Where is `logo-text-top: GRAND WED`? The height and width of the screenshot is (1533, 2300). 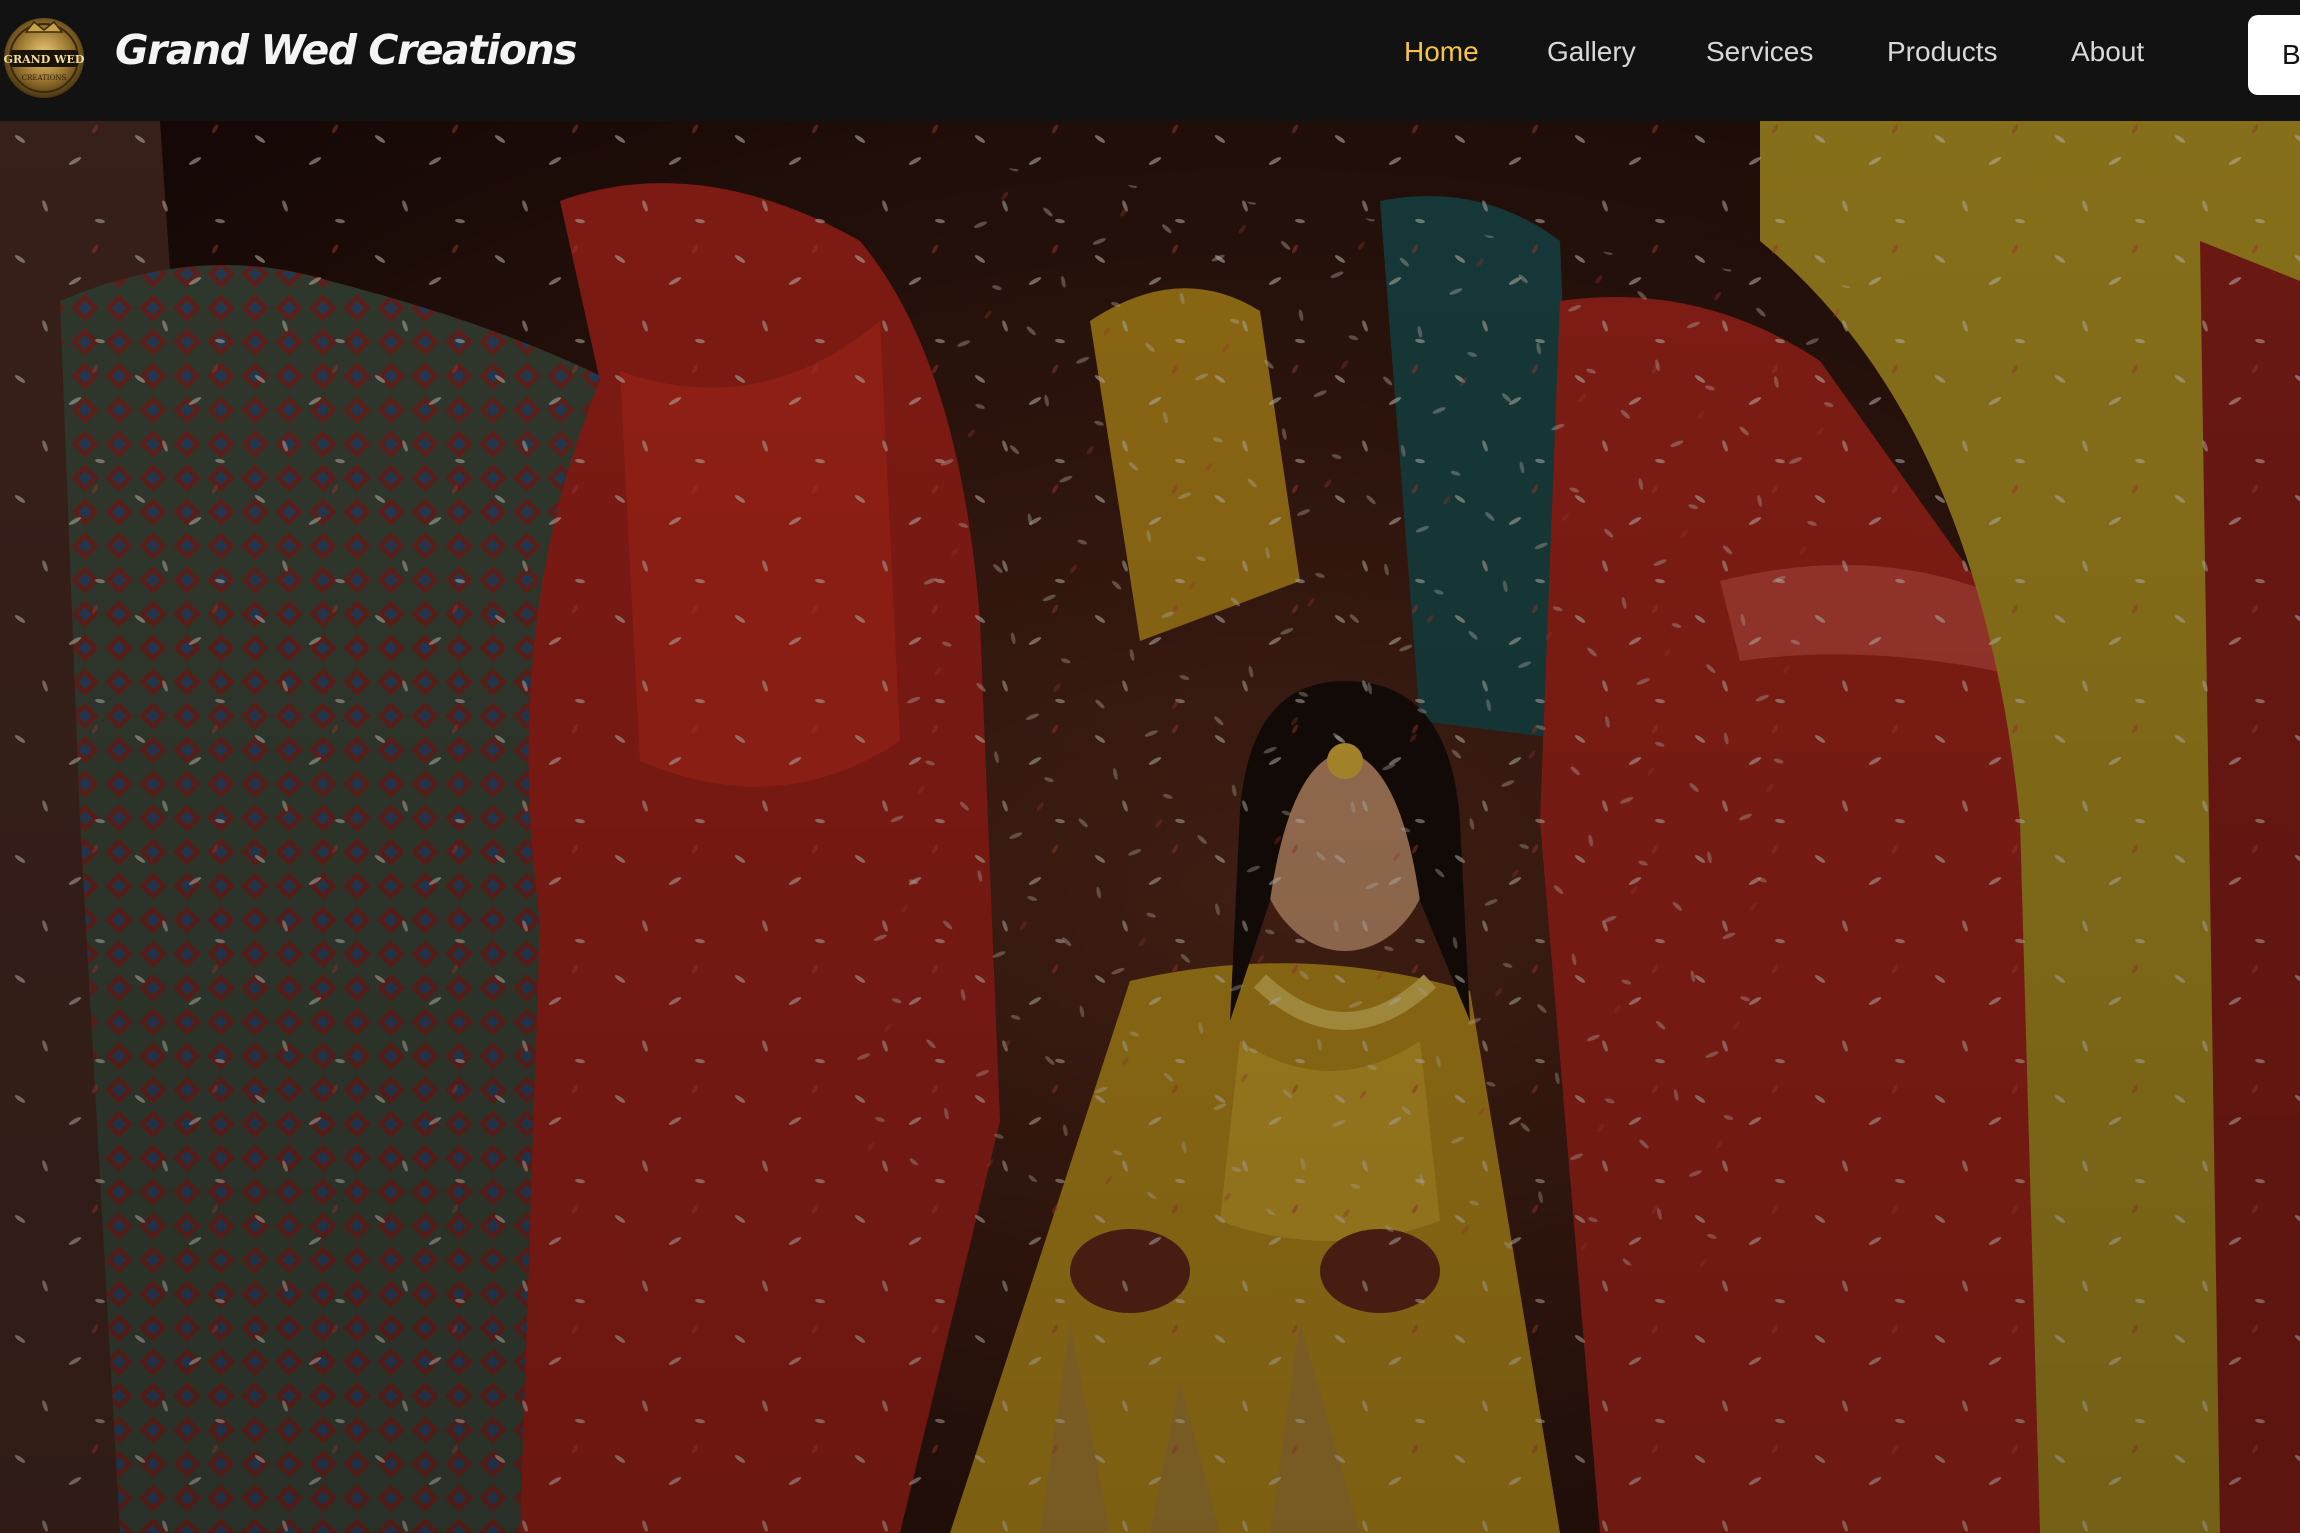 logo-text-top: GRAND WED is located at coordinates (44, 59).